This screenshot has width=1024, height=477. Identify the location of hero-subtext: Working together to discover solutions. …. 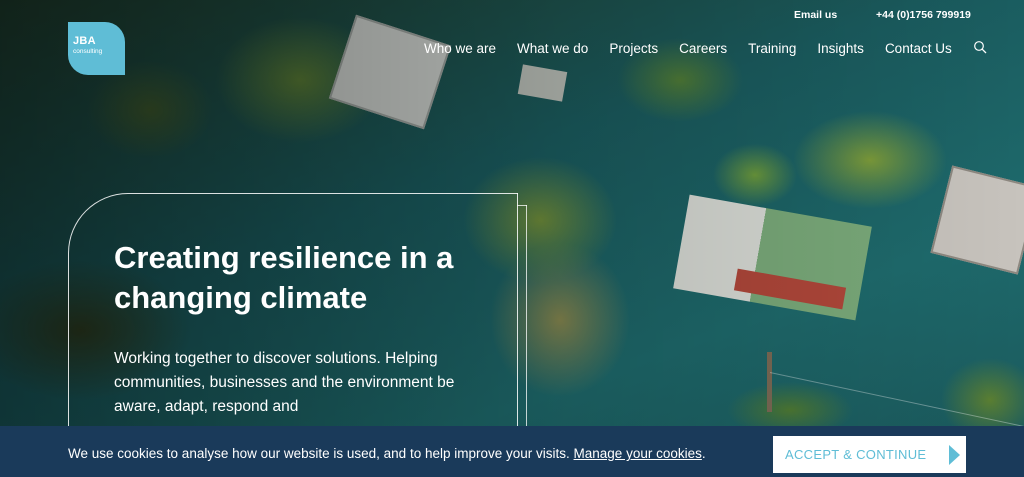
(284, 382).